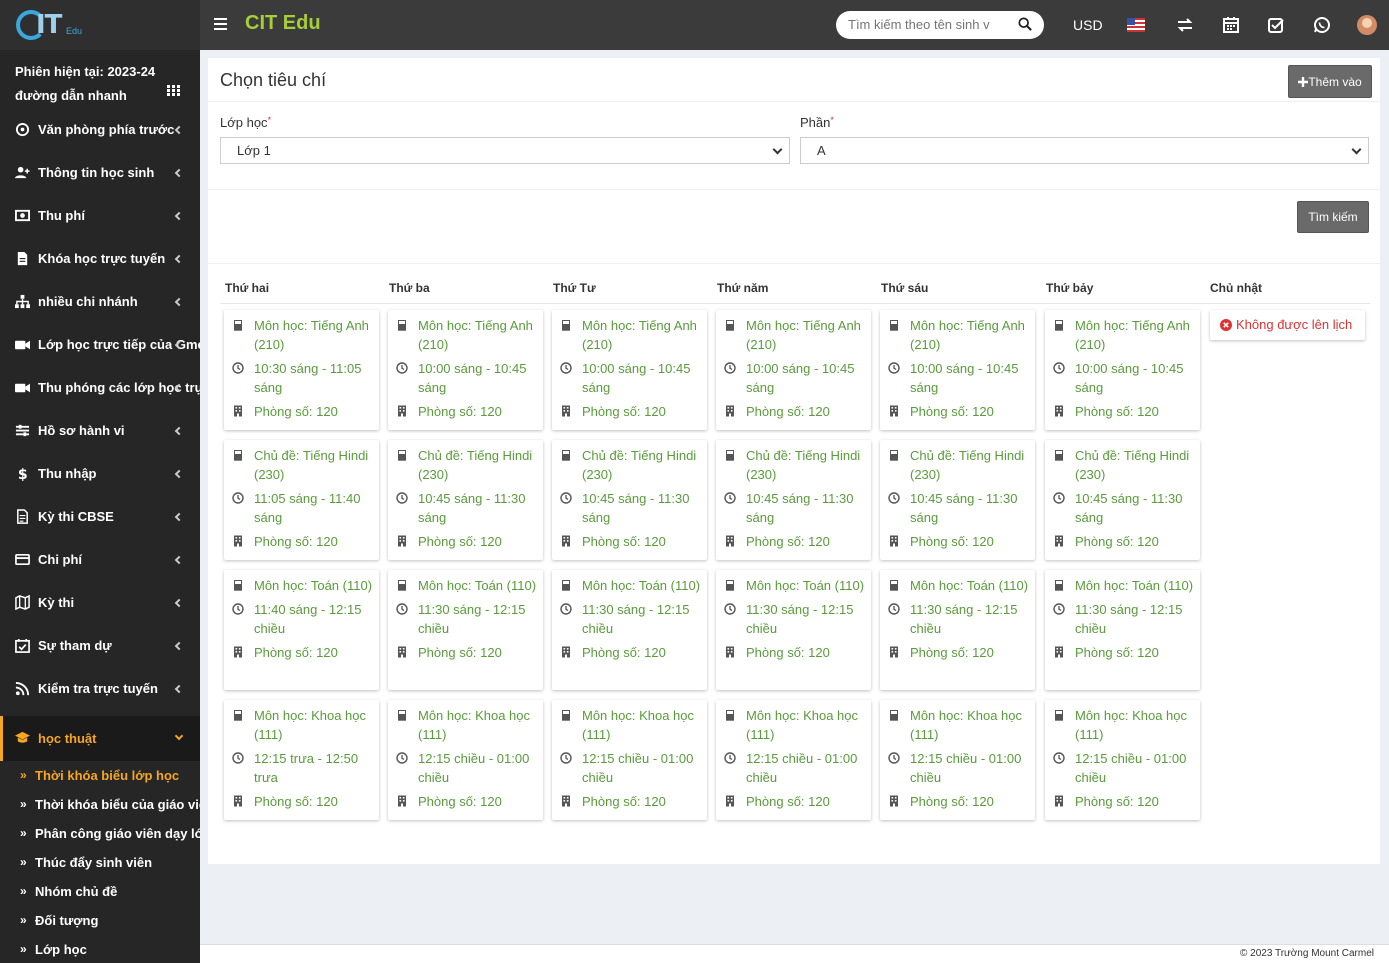 This screenshot has width=1389, height=963. What do you see at coordinates (22, 737) in the screenshot?
I see `graduation-cap-icon` at bounding box center [22, 737].